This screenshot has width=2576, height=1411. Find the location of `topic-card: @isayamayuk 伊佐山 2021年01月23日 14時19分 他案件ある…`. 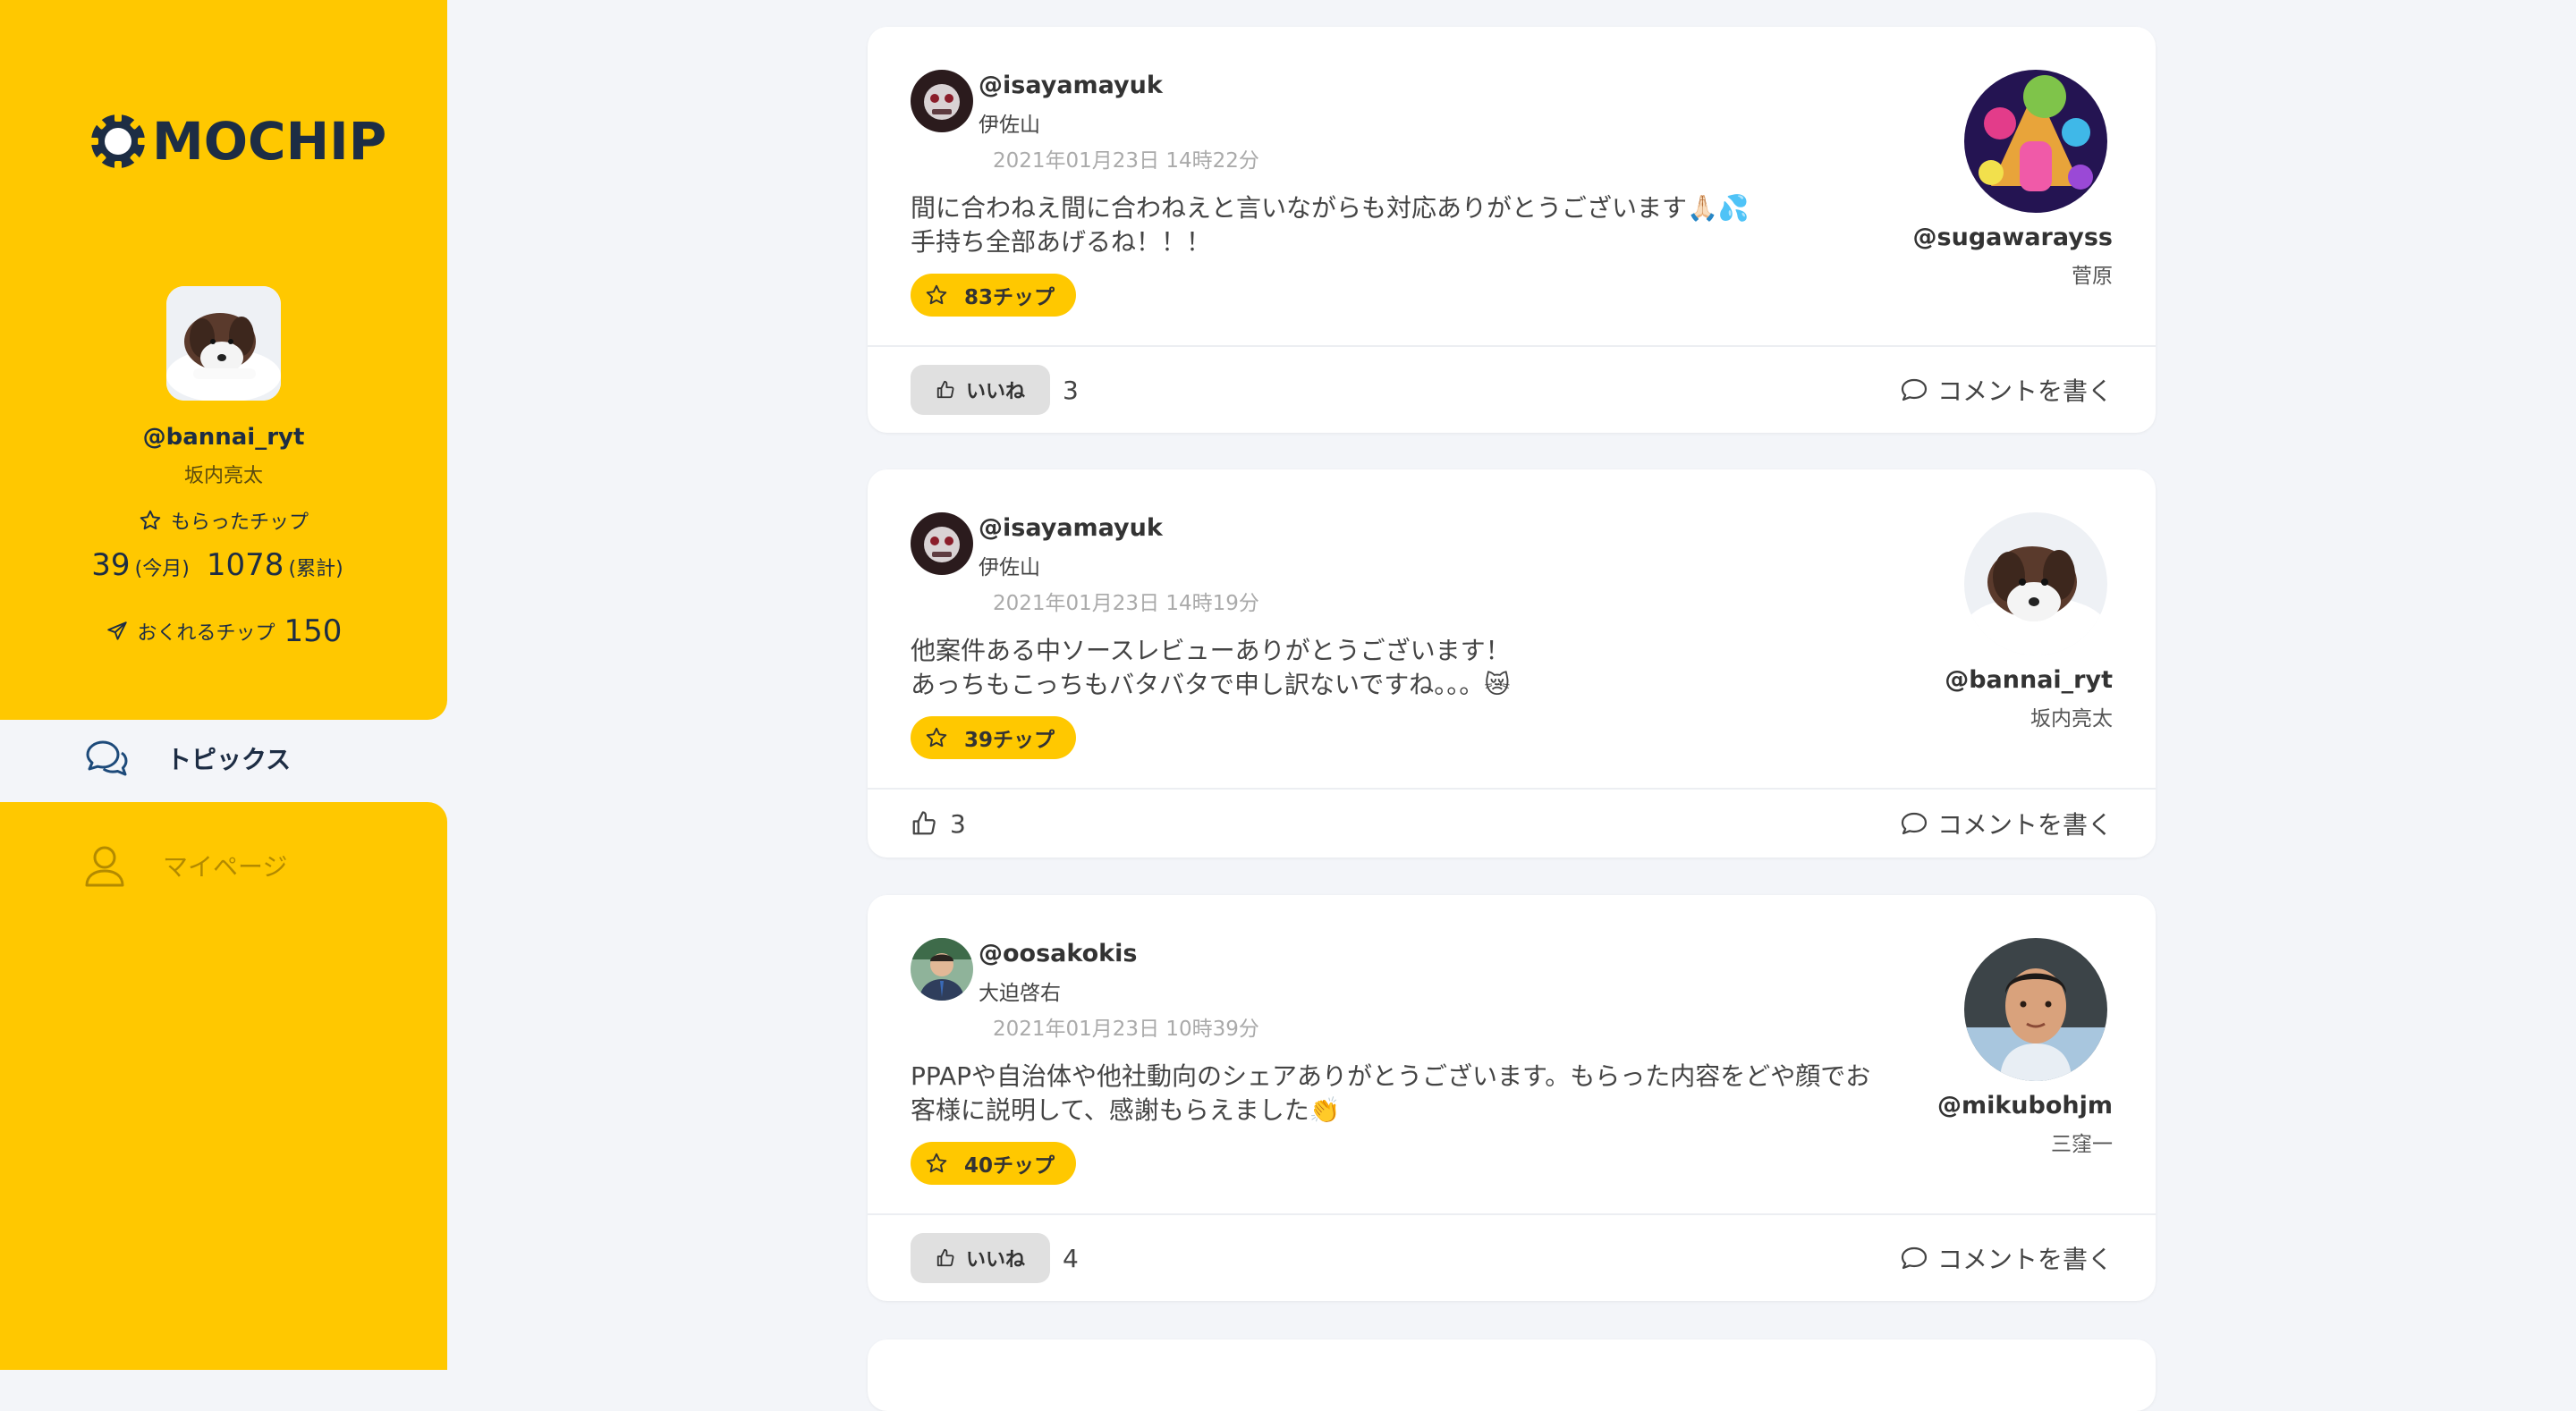

topic-card: @isayamayuk 伊佐山 2021年01月23日 14時19分 他案件ある… is located at coordinates (1512, 664).